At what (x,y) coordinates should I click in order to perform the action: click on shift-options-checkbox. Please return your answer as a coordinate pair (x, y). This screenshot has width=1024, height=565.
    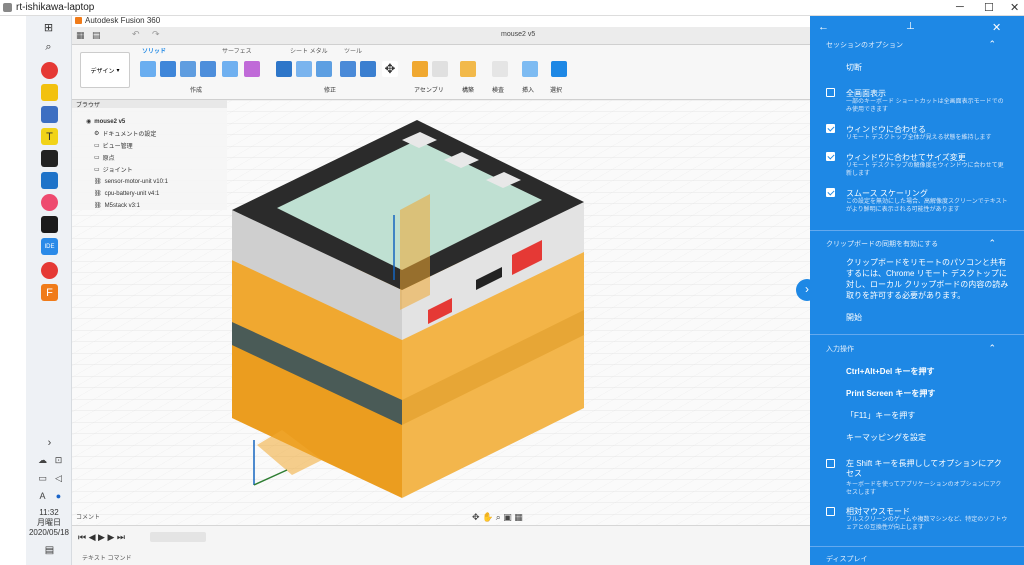
    Looking at the image, I should click on (830, 463).